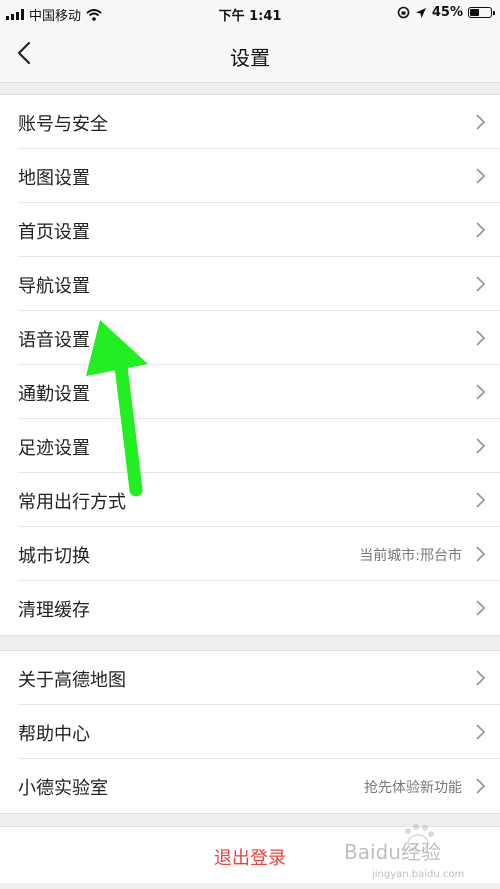 Image resolution: width=500 pixels, height=889 pixels. Describe the element at coordinates (481, 12) in the screenshot. I see `battery-icon` at that location.